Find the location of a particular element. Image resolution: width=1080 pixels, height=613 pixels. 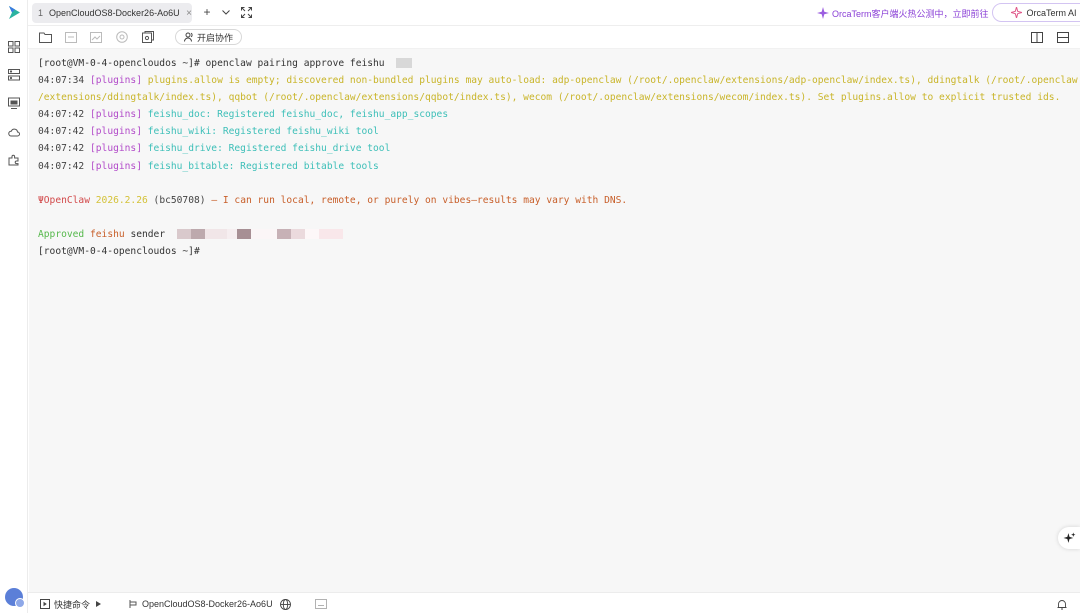

fullscreen-button is located at coordinates (246, 12).